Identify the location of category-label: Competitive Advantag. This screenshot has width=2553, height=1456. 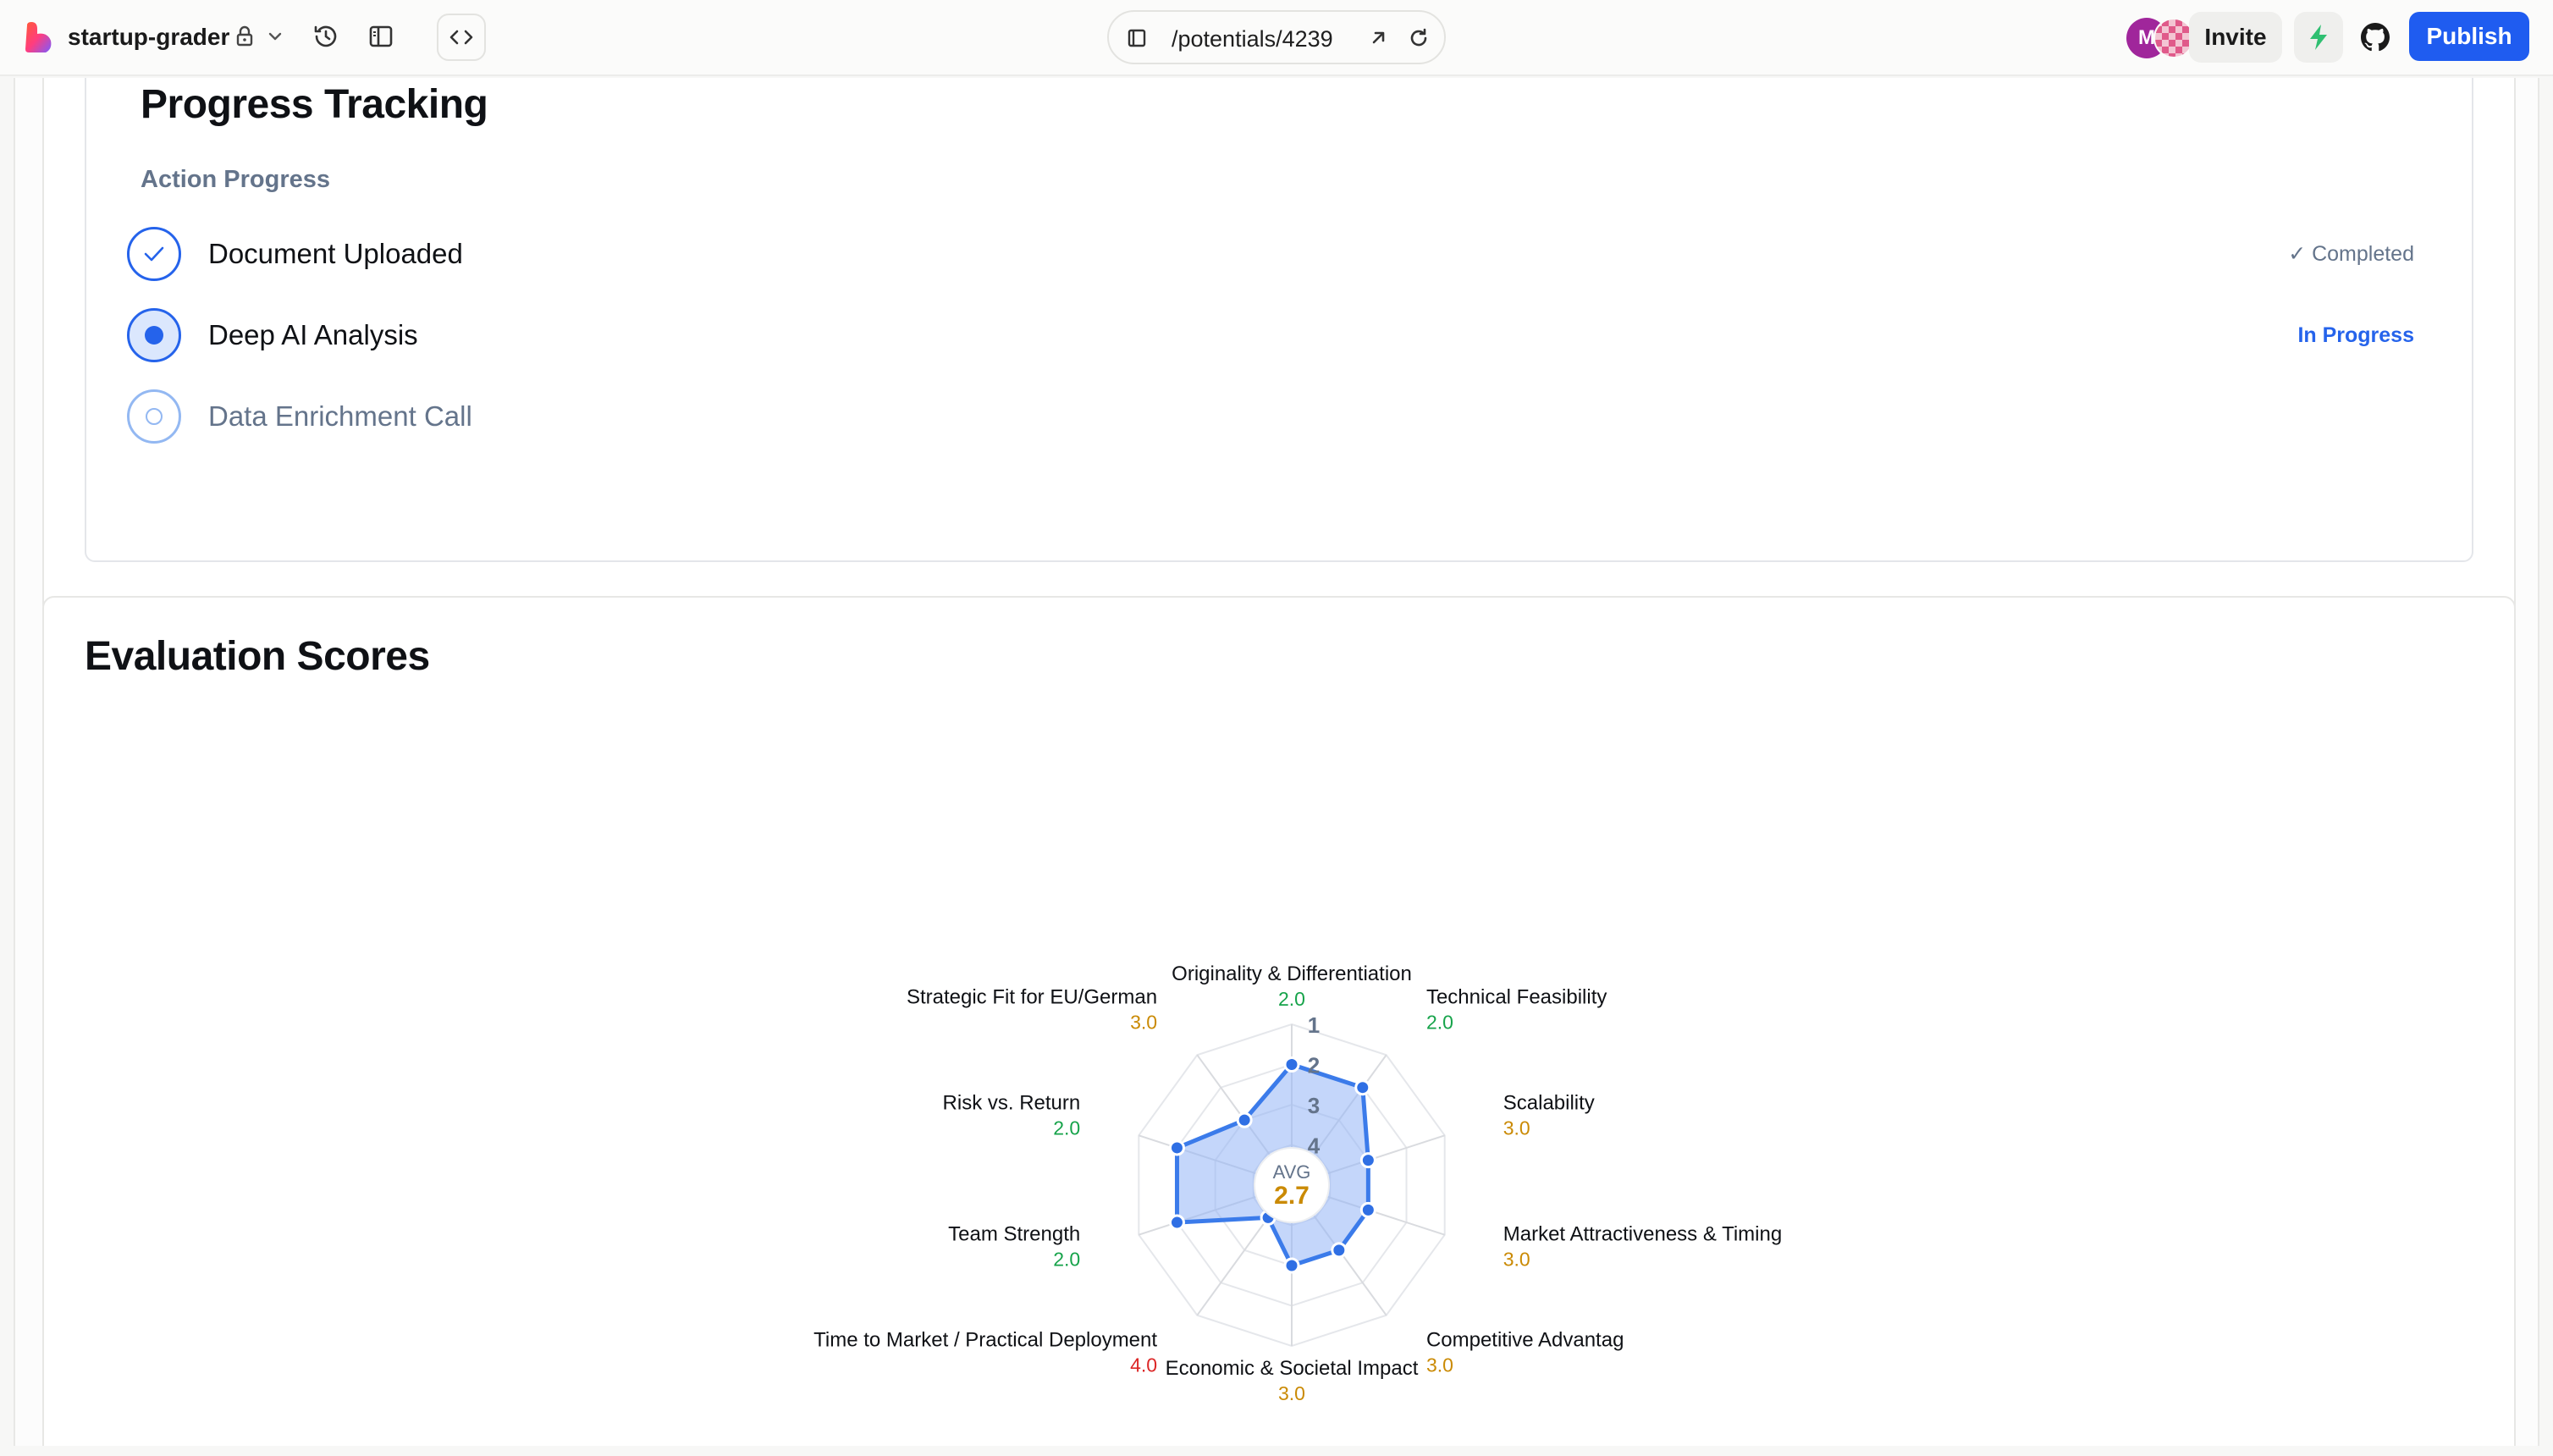
(1525, 1339).